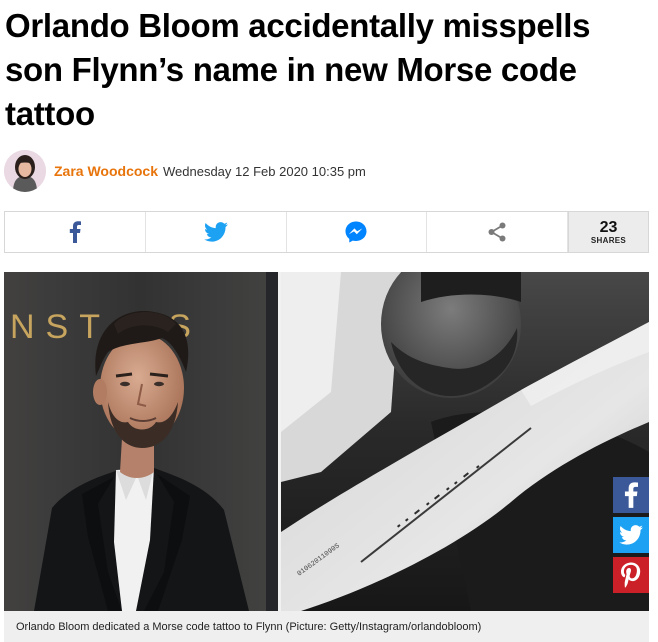 Image resolution: width=658 pixels, height=642 pixels. Describe the element at coordinates (106, 171) in the screenshot. I see `author-name-link: Zara Woodcock` at that location.